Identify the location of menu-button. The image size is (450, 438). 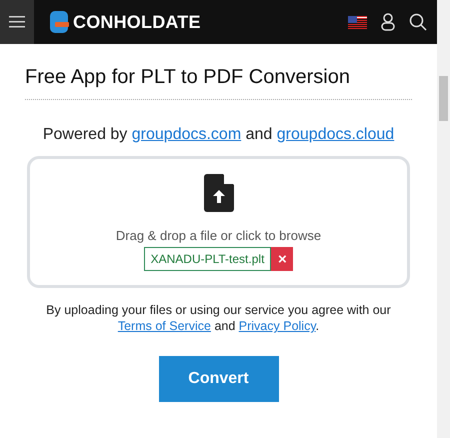
(17, 22).